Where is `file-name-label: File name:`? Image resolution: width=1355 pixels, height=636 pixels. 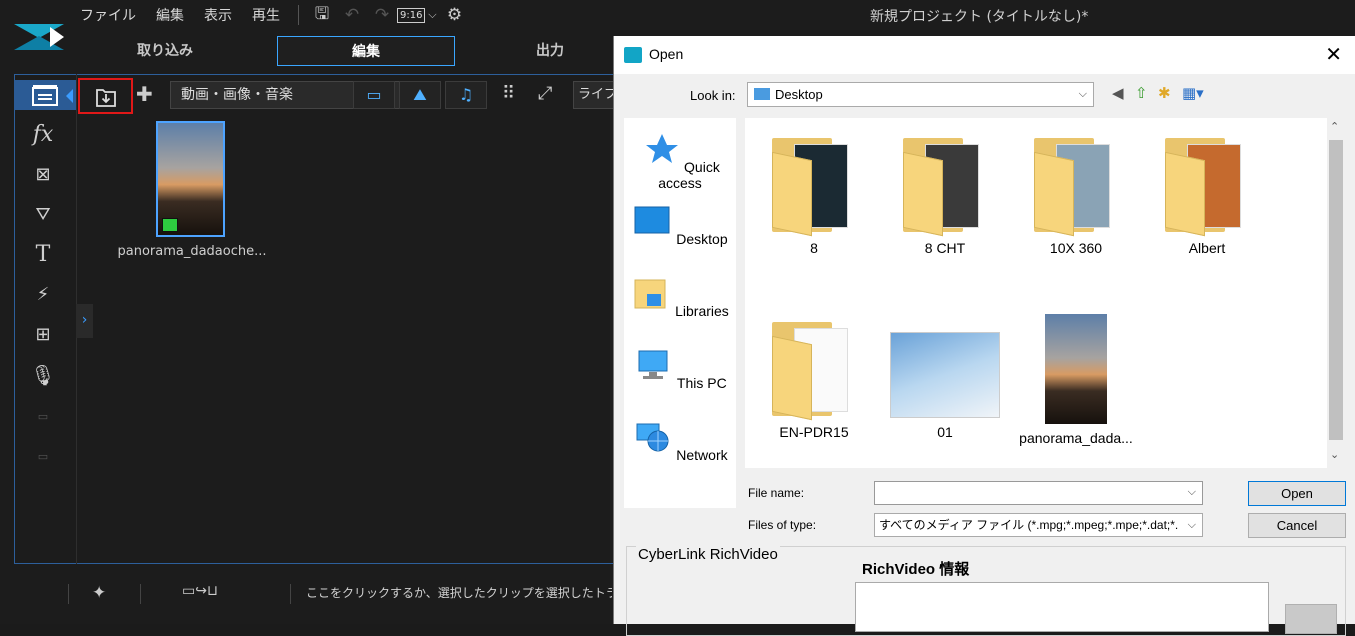 file-name-label: File name: is located at coordinates (776, 493).